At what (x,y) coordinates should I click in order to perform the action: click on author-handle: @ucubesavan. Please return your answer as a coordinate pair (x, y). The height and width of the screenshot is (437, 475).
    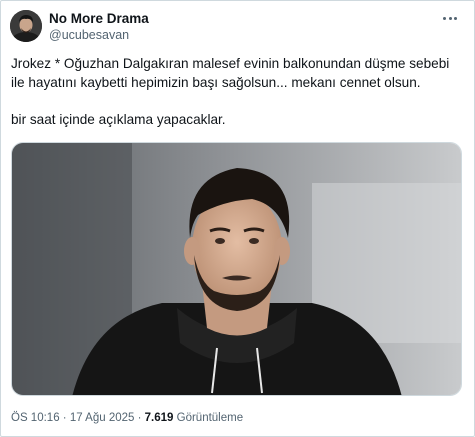
    Looking at the image, I should click on (99, 35).